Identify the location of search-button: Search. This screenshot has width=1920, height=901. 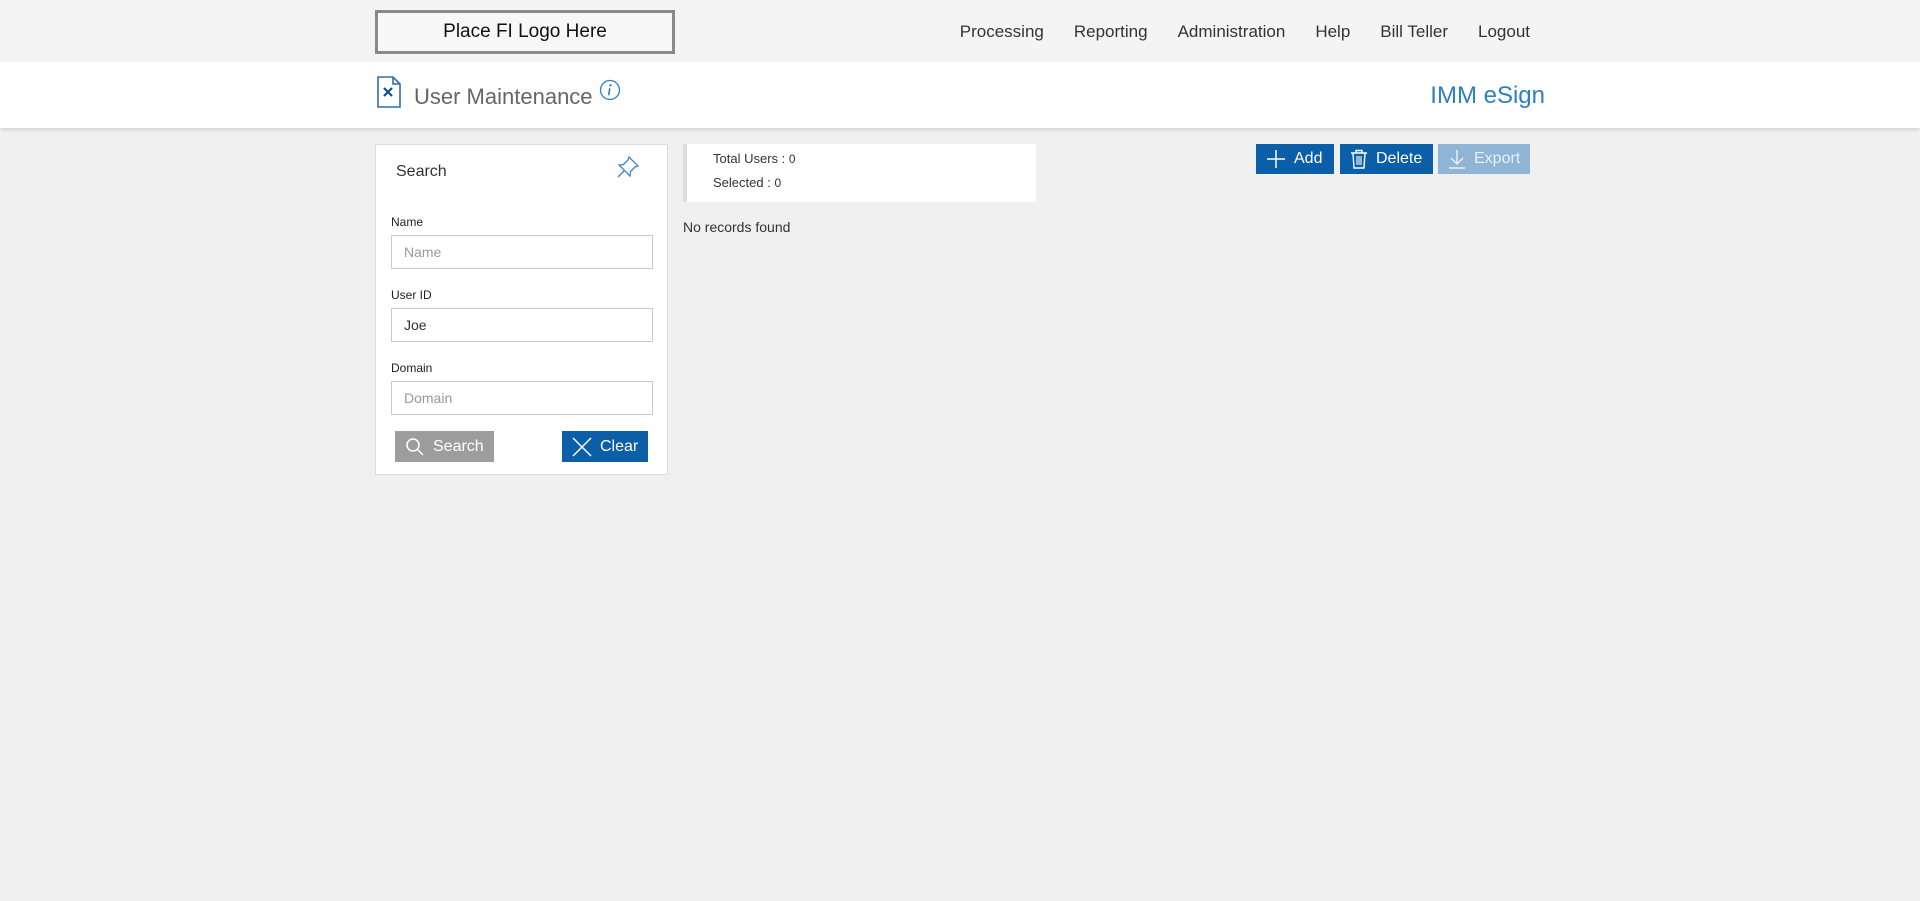
(444, 446).